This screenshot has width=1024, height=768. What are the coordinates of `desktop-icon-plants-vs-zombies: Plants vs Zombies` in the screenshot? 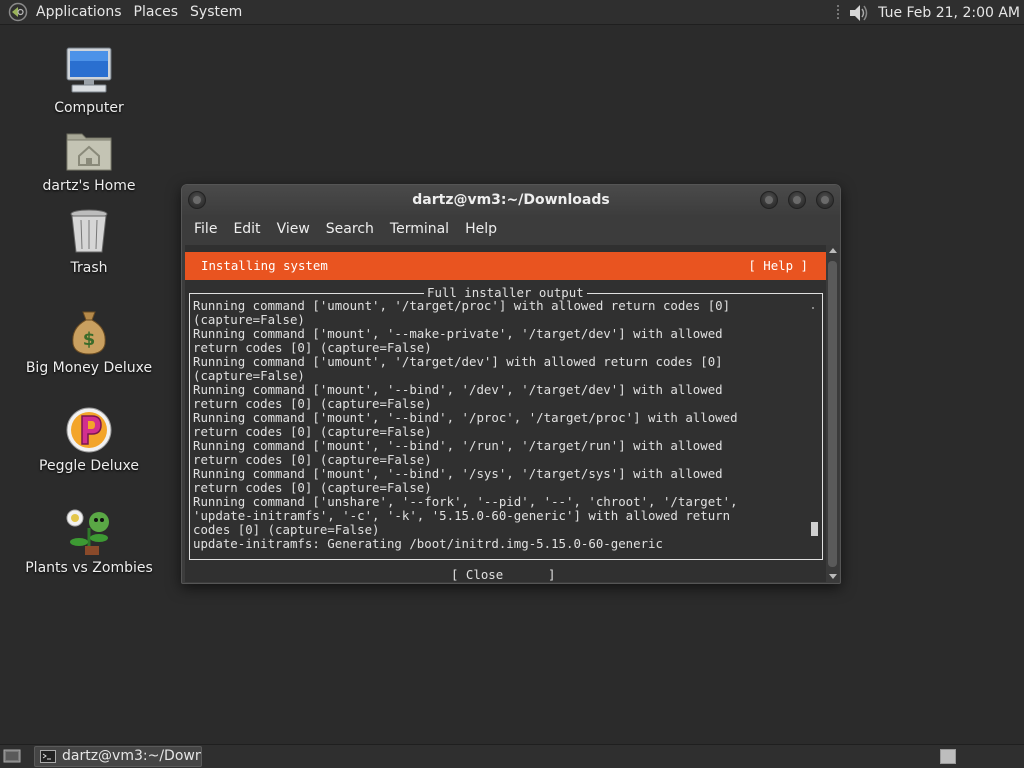 It's located at (89, 541).